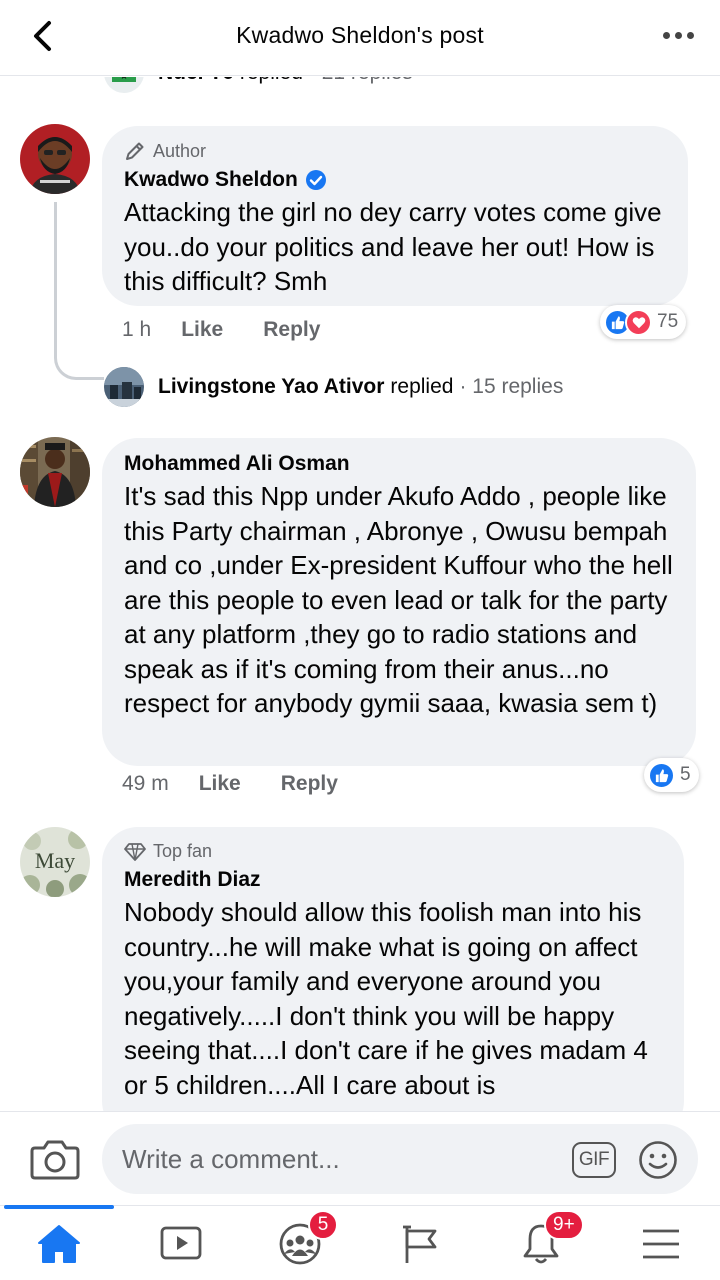  What do you see at coordinates (661, 775) in the screenshot?
I see `like-reaction-icon` at bounding box center [661, 775].